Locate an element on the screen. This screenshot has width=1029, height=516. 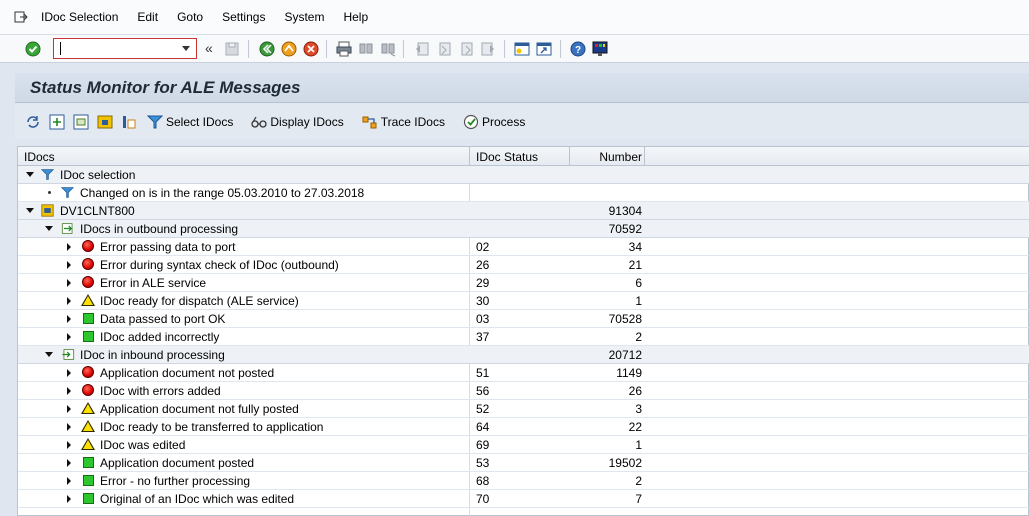
table-row: IDoc was edited 69 1 is located at coordinates (523, 445).